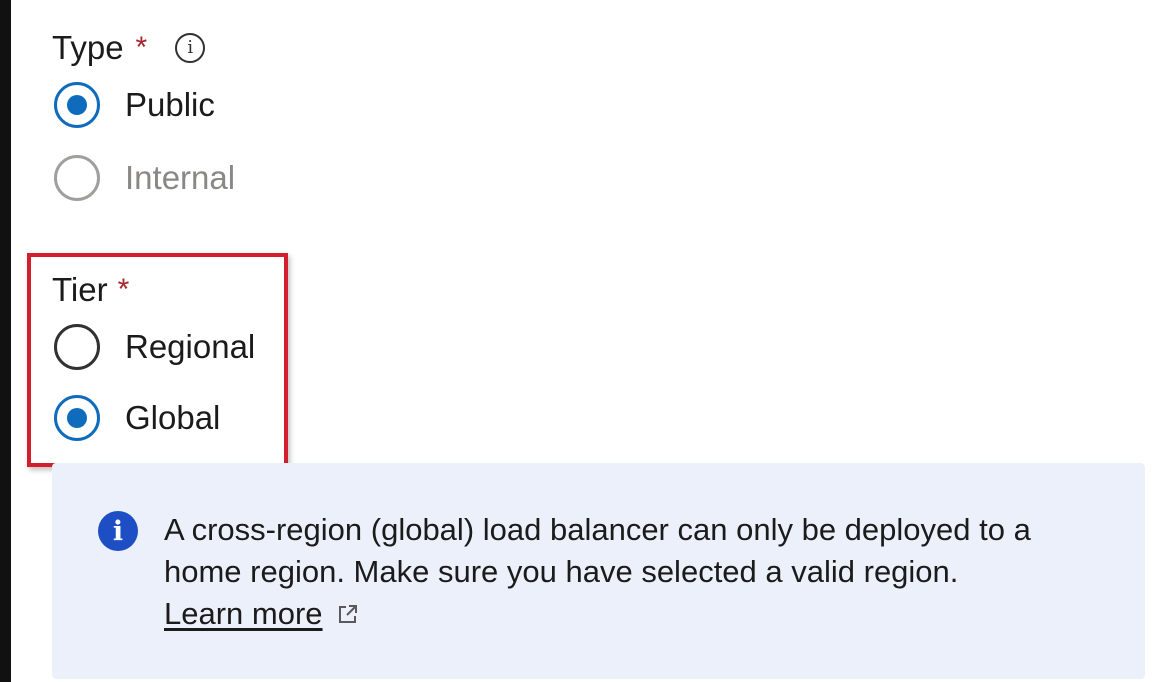 This screenshot has height=682, width=1167. Describe the element at coordinates (347, 614) in the screenshot. I see `external-link-icon` at that location.